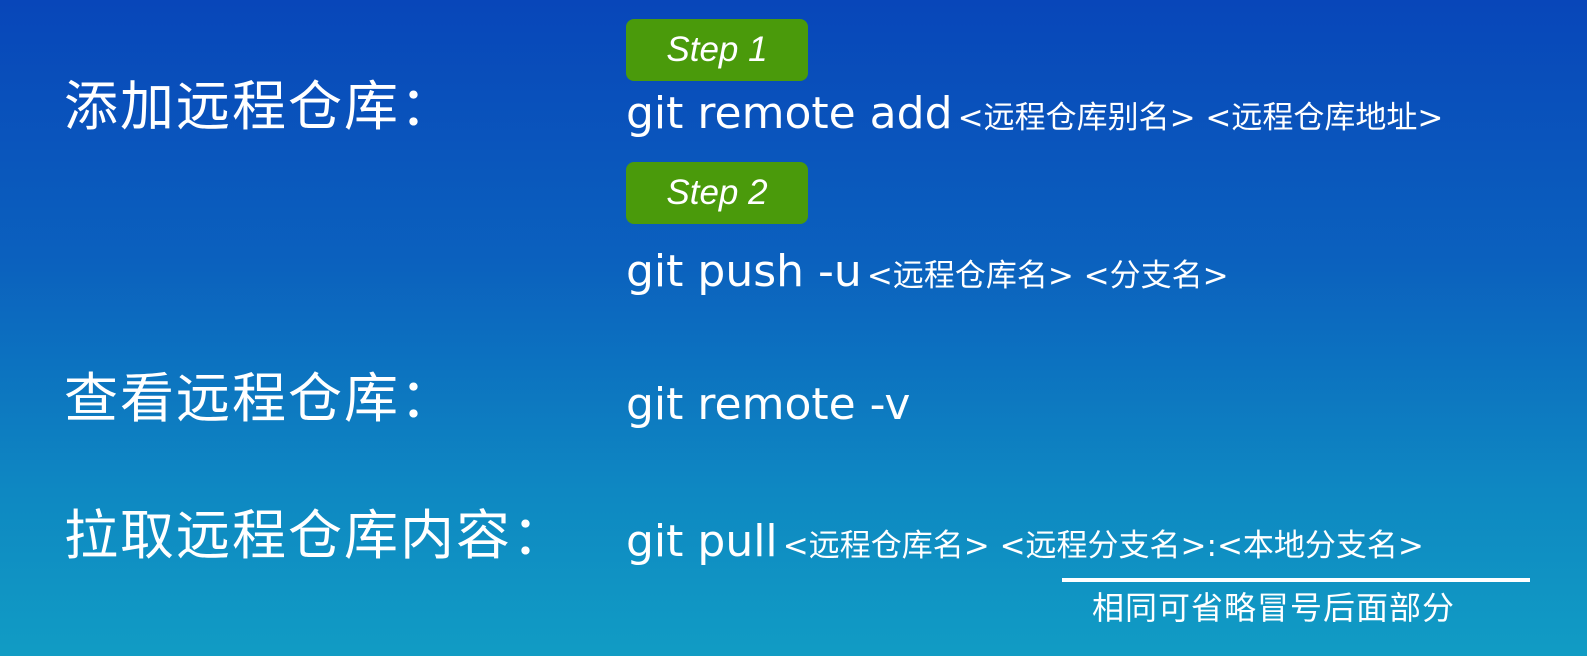 This screenshot has height=656, width=1587. I want to click on omit-note: 相同可省略冒号后面部分, so click(1274, 608).